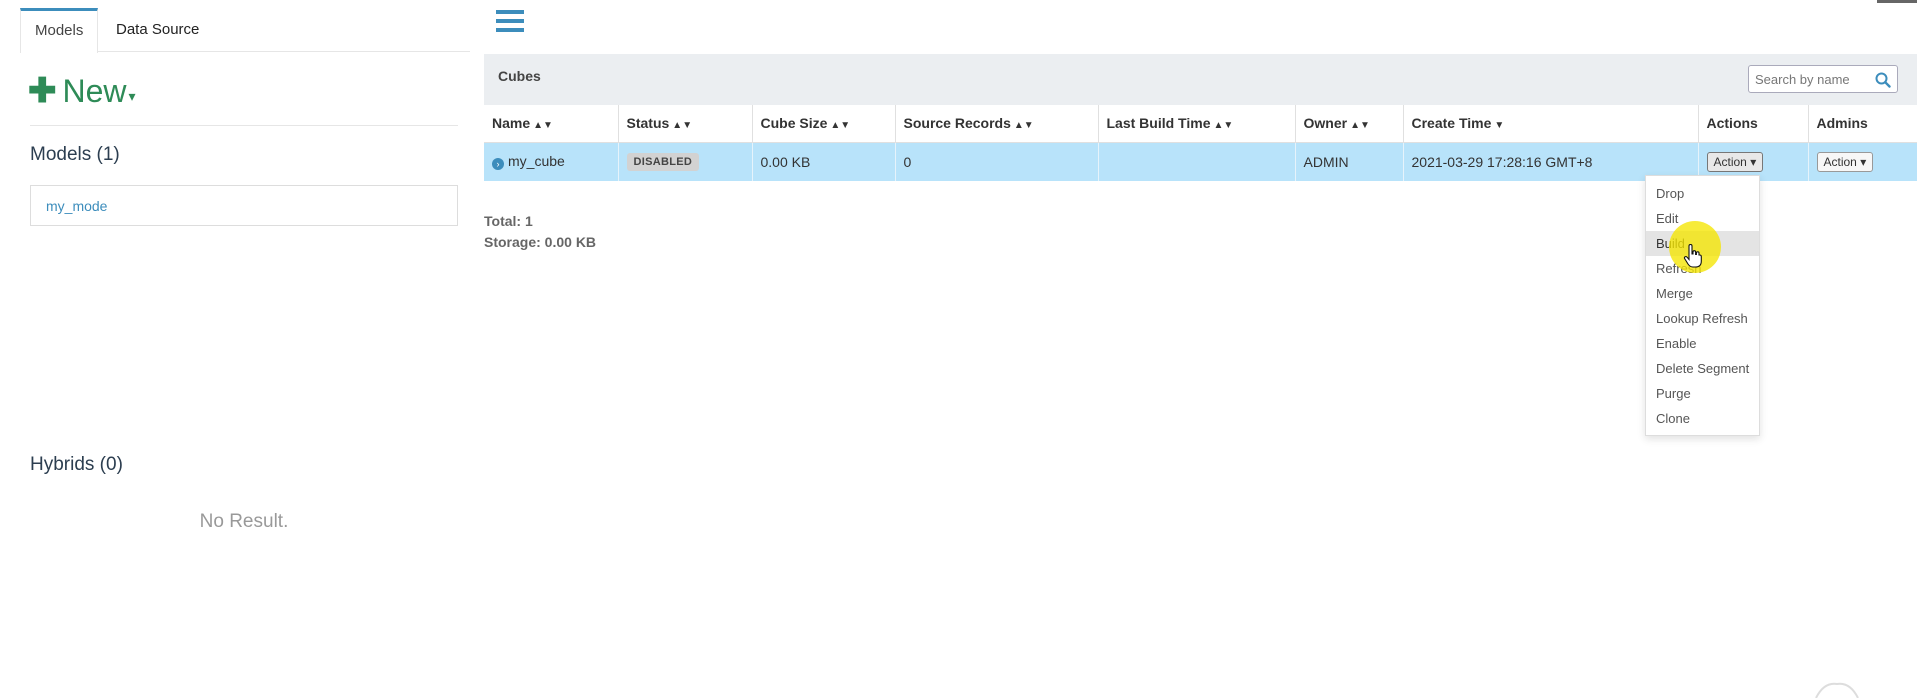 The width and height of the screenshot is (1917, 698). I want to click on plus-icon: ✚, so click(42, 91).